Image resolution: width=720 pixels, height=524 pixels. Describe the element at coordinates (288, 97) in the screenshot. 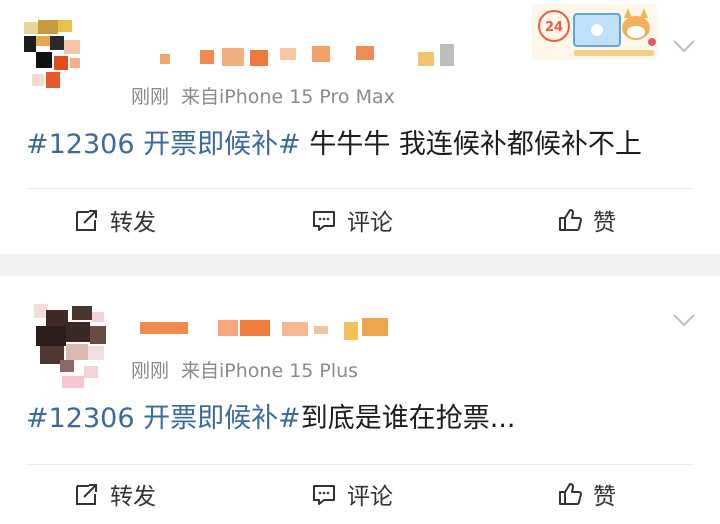

I see `post-source: 来自iPhone 15 Pro Max` at that location.